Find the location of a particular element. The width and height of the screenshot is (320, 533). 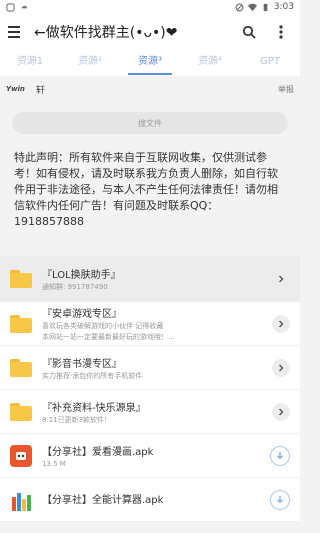

file-item-calculator: 【分享社】全能计算器.apk is located at coordinates (150, 500).